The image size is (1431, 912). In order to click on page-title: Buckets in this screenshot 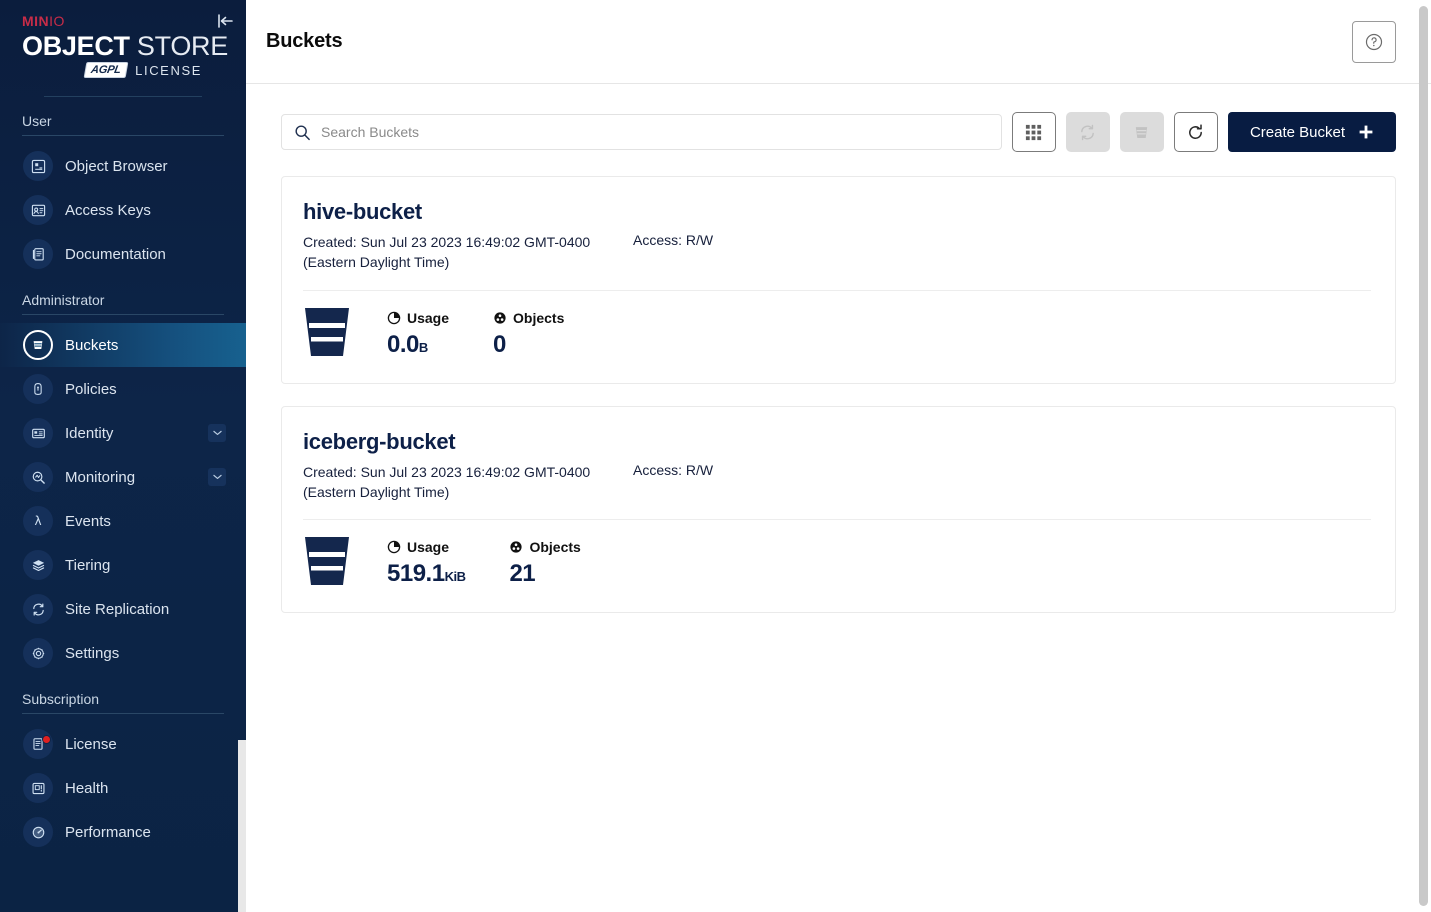, I will do `click(304, 41)`.